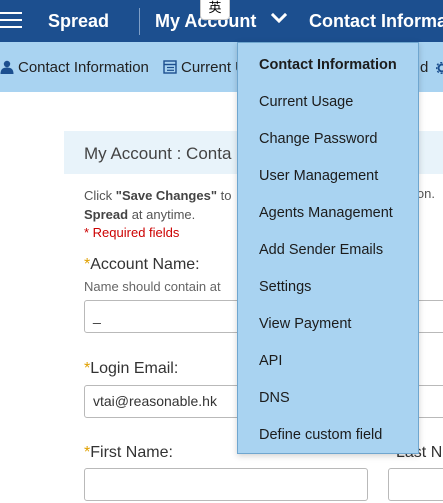  Describe the element at coordinates (106, 214) in the screenshot. I see `note-spread-text: Spread` at that location.